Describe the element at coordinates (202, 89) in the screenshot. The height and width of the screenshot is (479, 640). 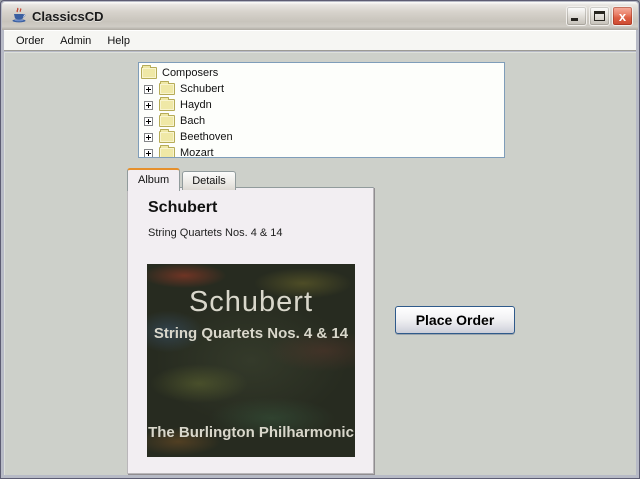
I see `tree-node-label: Schubert` at that location.